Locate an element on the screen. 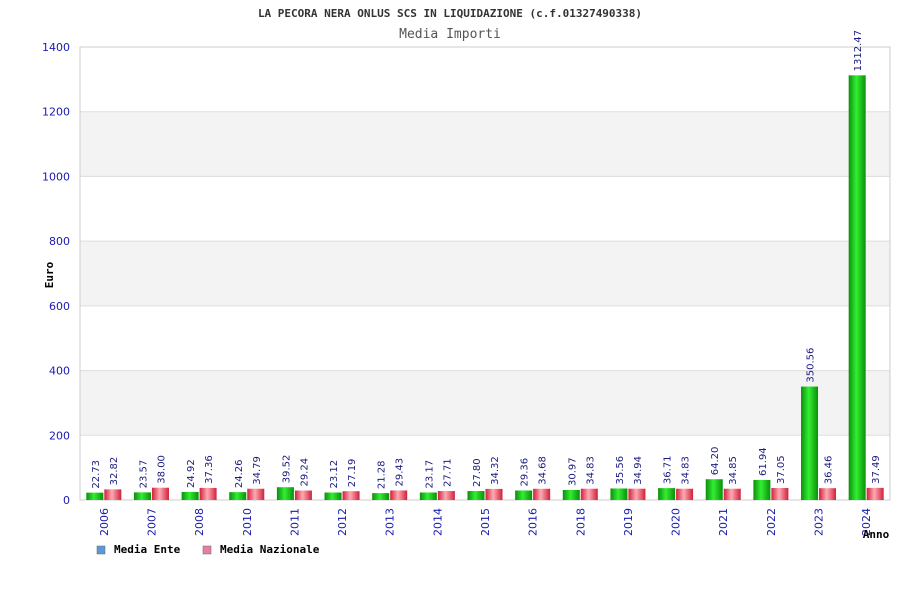  data-label-media-ente: 21.28 is located at coordinates (382, 474).